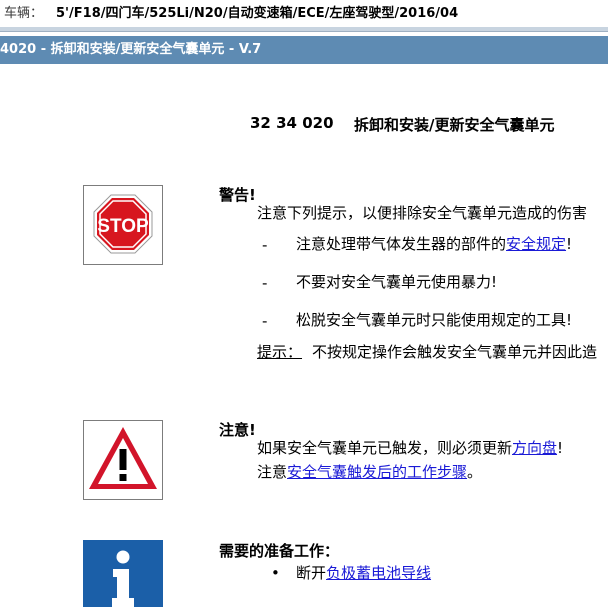 This screenshot has height=607, width=608. I want to click on warning-item-2: 不要对安全气囊单元使用暴力!, so click(397, 282).